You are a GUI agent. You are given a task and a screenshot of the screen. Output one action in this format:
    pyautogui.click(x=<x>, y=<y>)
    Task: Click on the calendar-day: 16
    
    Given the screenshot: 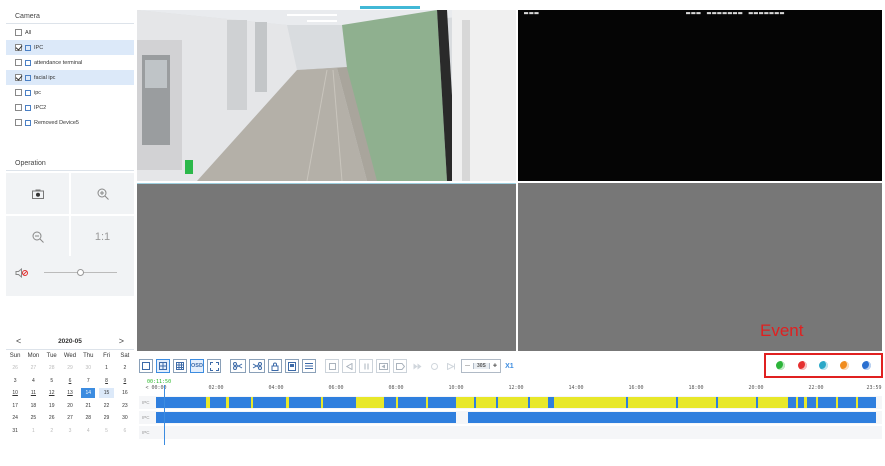 What is the action you would take?
    pyautogui.click(x=125, y=393)
    